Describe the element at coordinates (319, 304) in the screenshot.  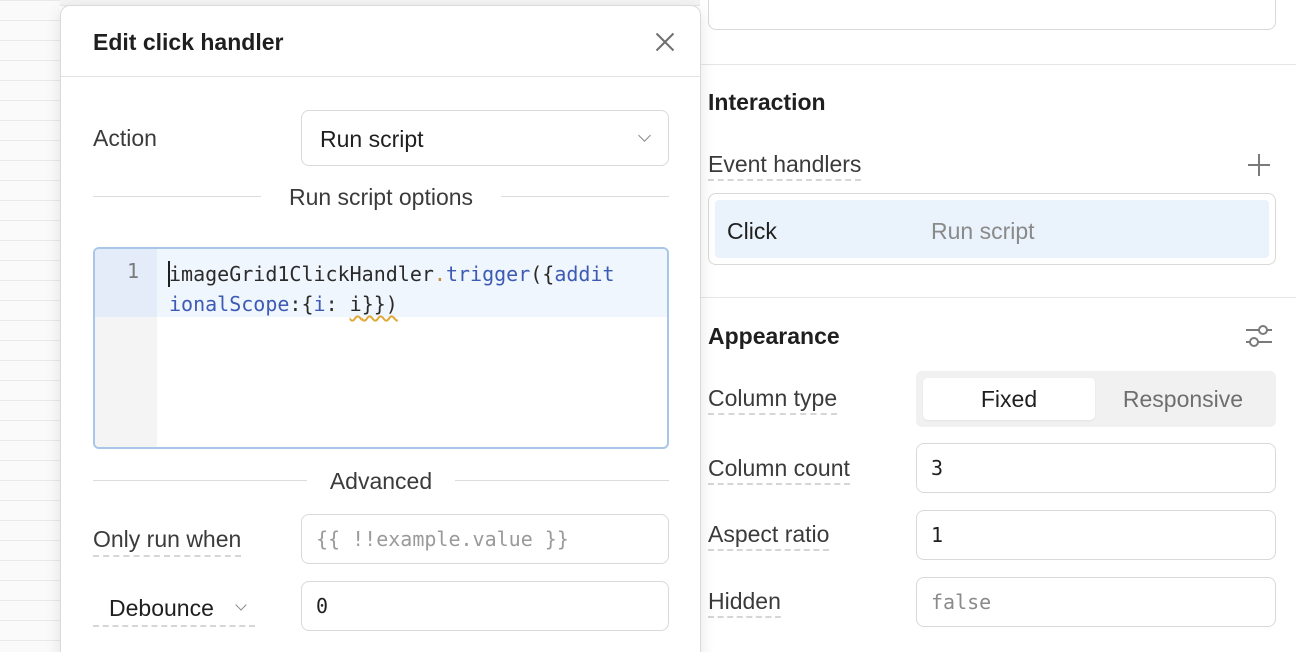
I see `code-token: i` at that location.